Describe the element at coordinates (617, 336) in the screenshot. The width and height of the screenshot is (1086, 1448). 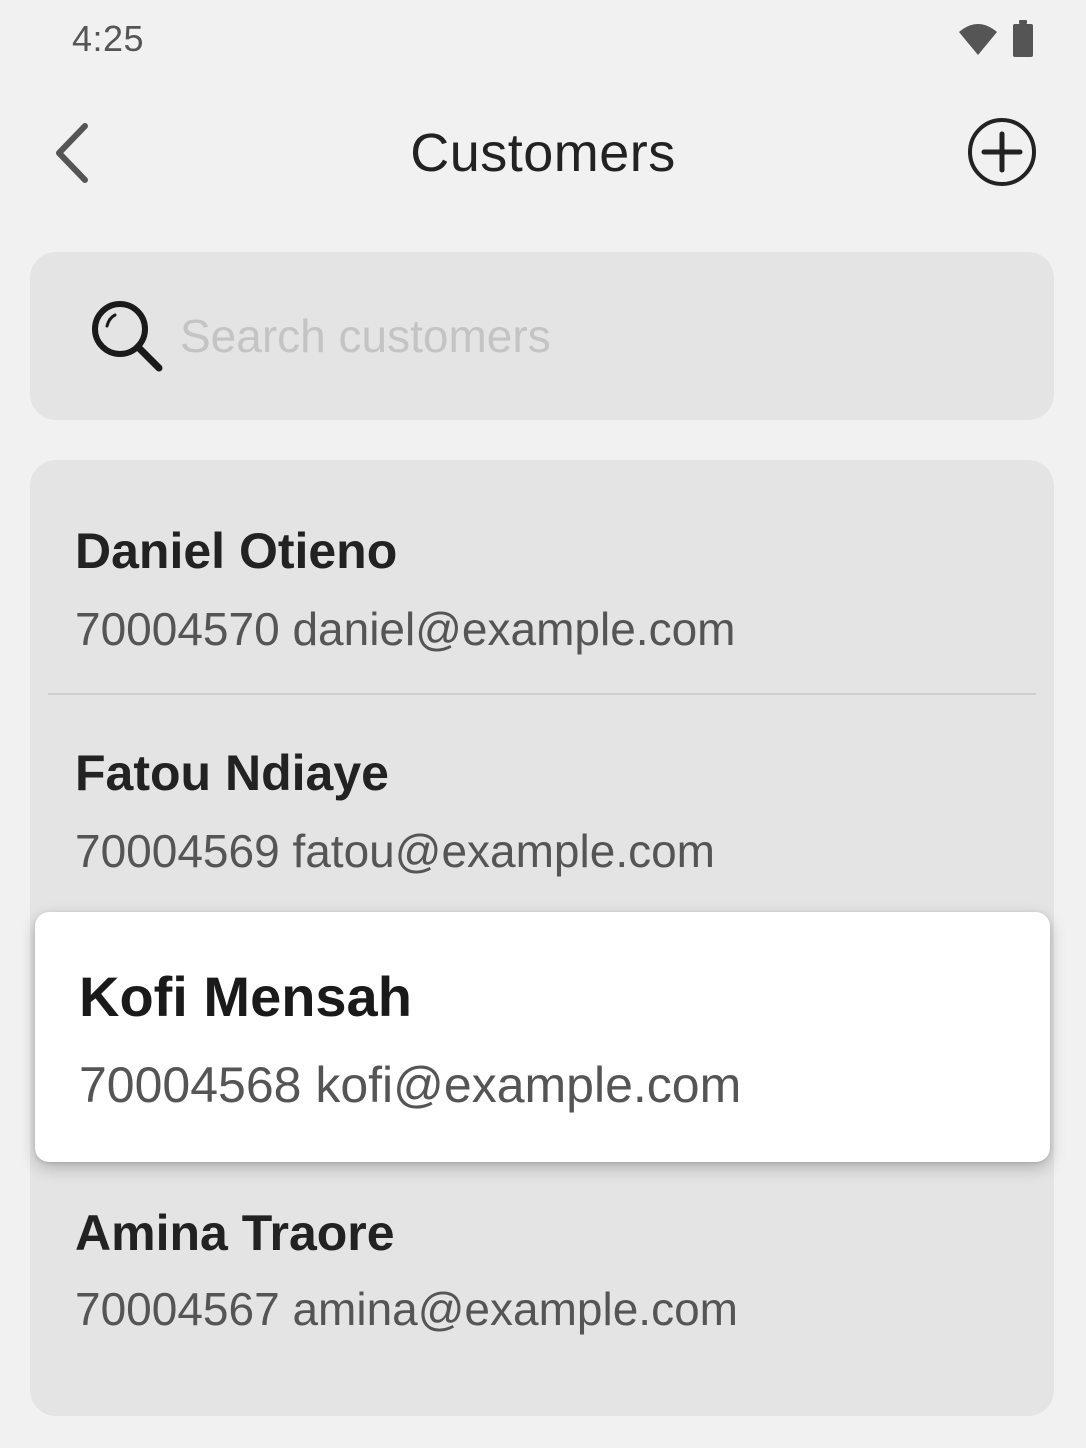
I see `search-input` at that location.